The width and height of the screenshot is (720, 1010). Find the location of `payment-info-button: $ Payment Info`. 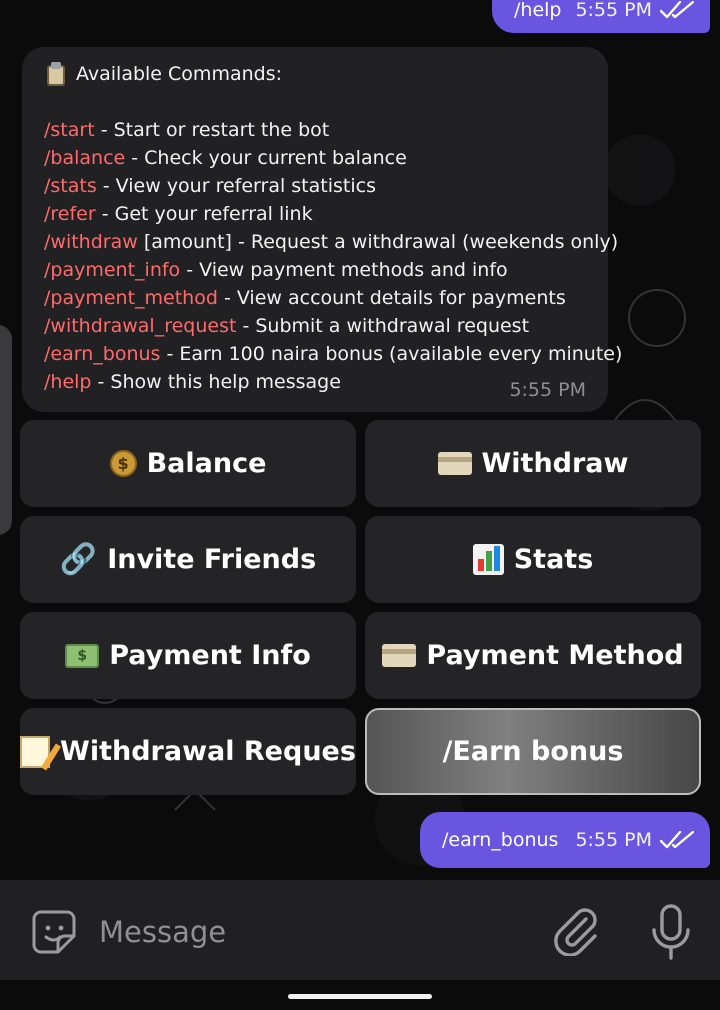

payment-info-button: $ Payment Info is located at coordinates (188, 655).